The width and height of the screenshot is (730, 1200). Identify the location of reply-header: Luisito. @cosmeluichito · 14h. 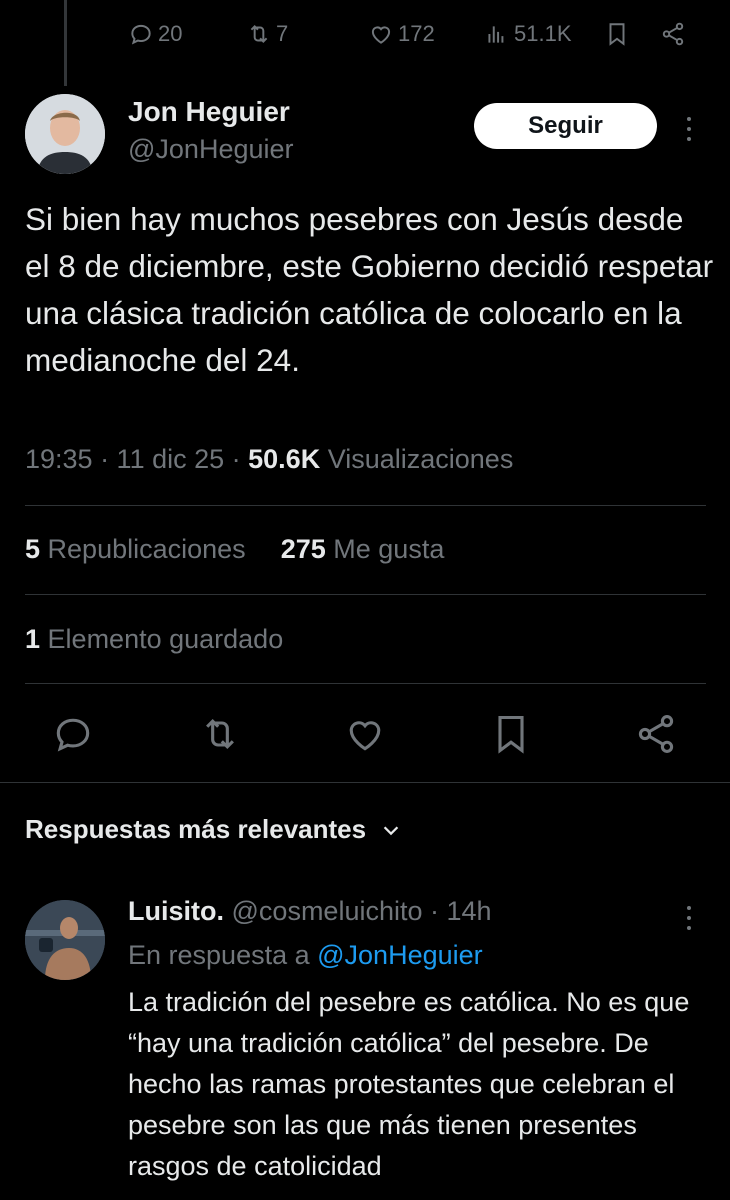
(310, 911).